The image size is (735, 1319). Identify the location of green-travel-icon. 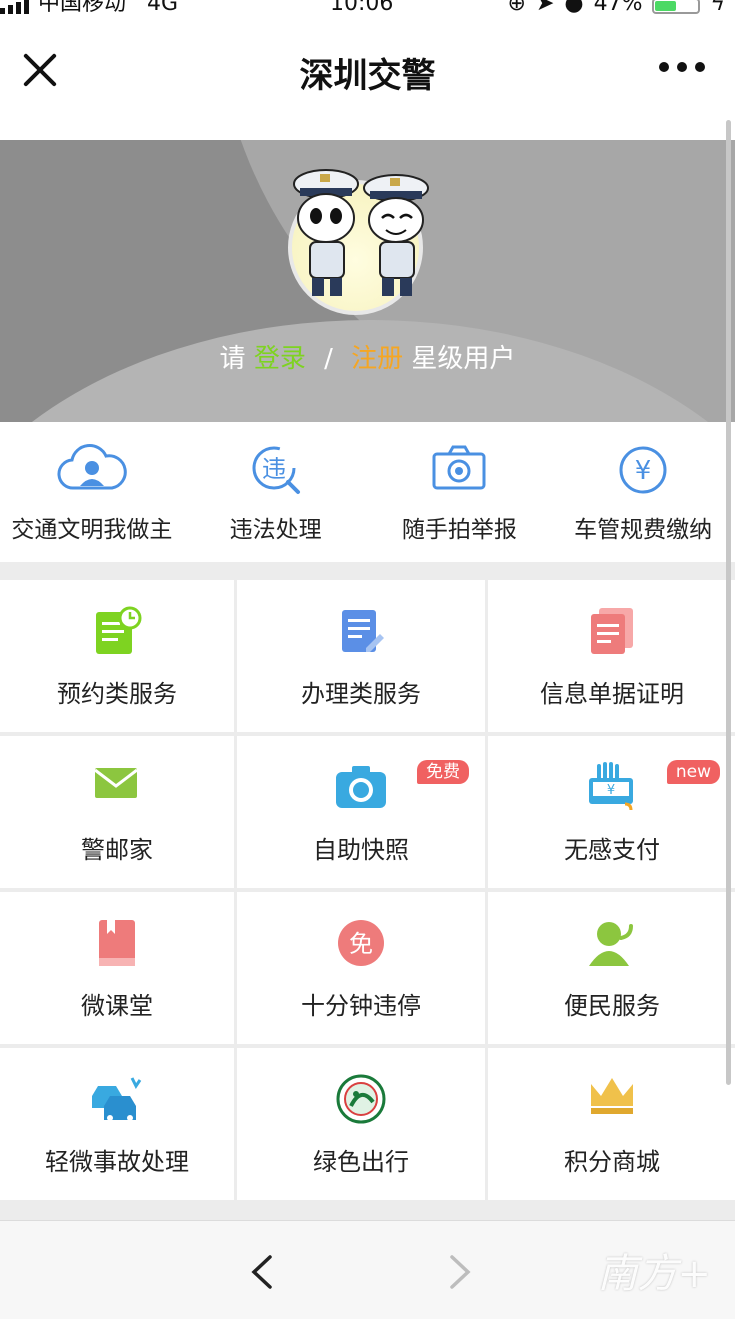
(361, 1099).